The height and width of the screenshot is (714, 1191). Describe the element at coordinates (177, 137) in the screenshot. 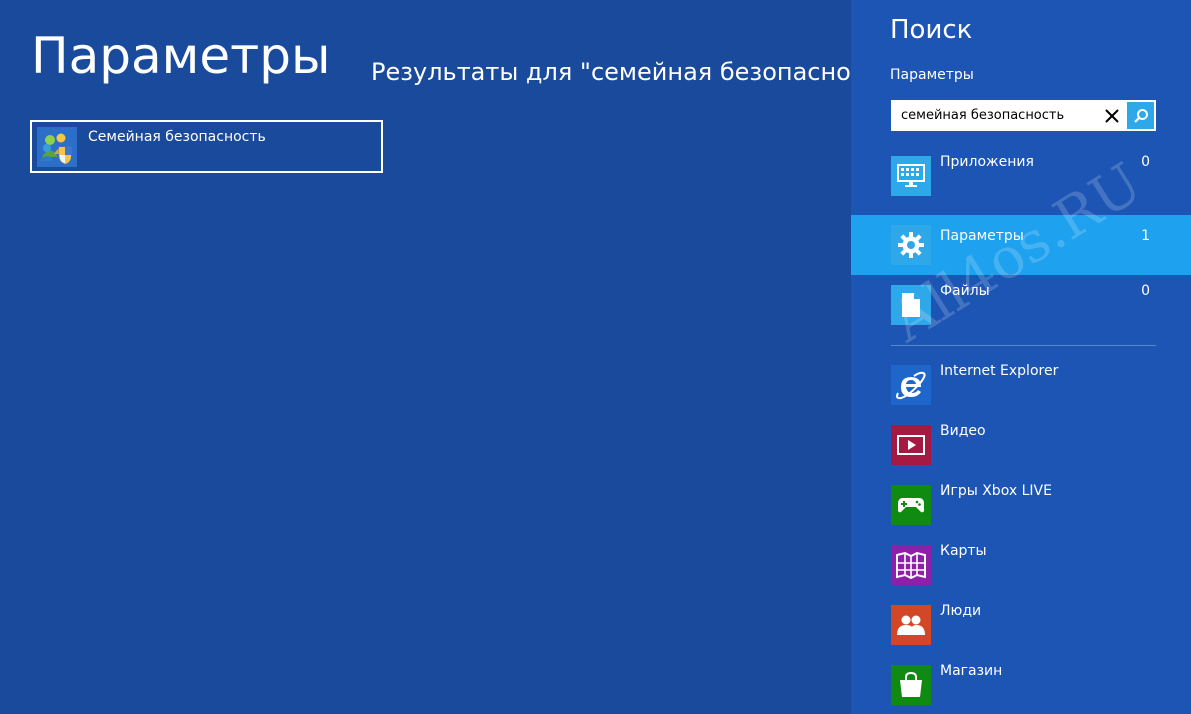

I see `result-label: Семейная безопасность` at that location.